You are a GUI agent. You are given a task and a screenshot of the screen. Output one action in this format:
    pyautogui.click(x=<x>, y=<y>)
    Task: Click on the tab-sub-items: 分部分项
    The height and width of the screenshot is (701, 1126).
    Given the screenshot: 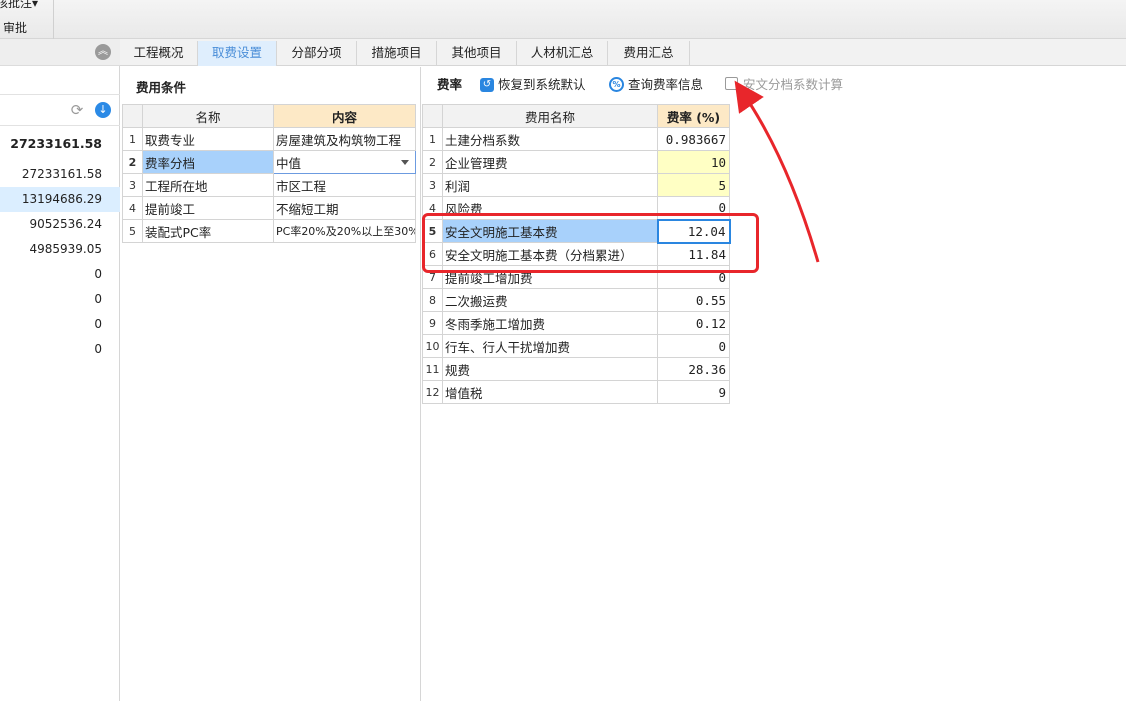 What is the action you would take?
    pyautogui.click(x=317, y=53)
    